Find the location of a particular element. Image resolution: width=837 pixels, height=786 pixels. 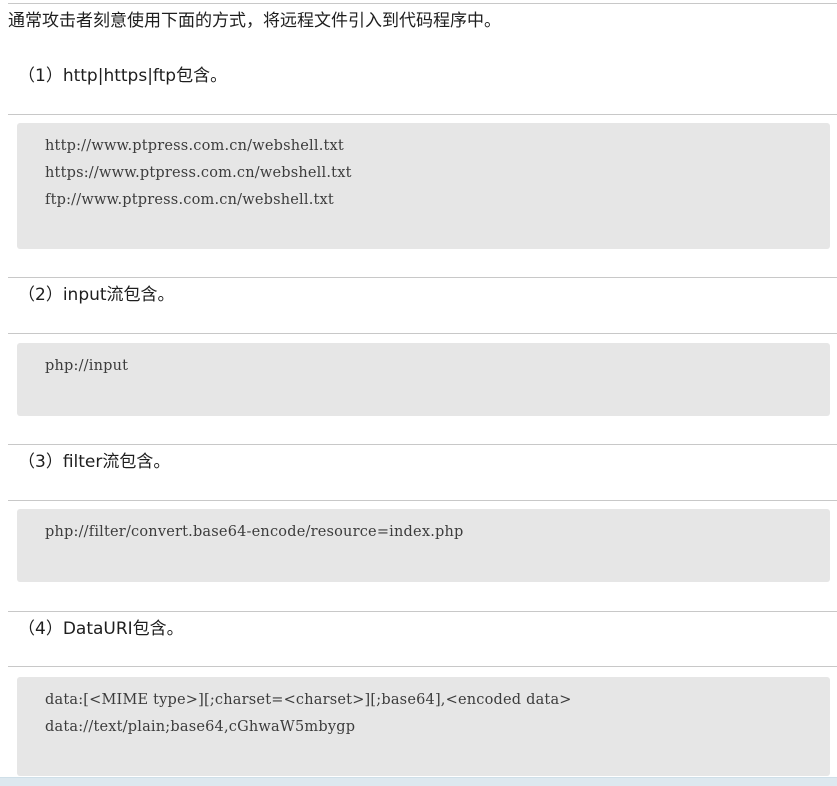

section-2-heading: （2）input流包含。 is located at coordinates (96, 295).